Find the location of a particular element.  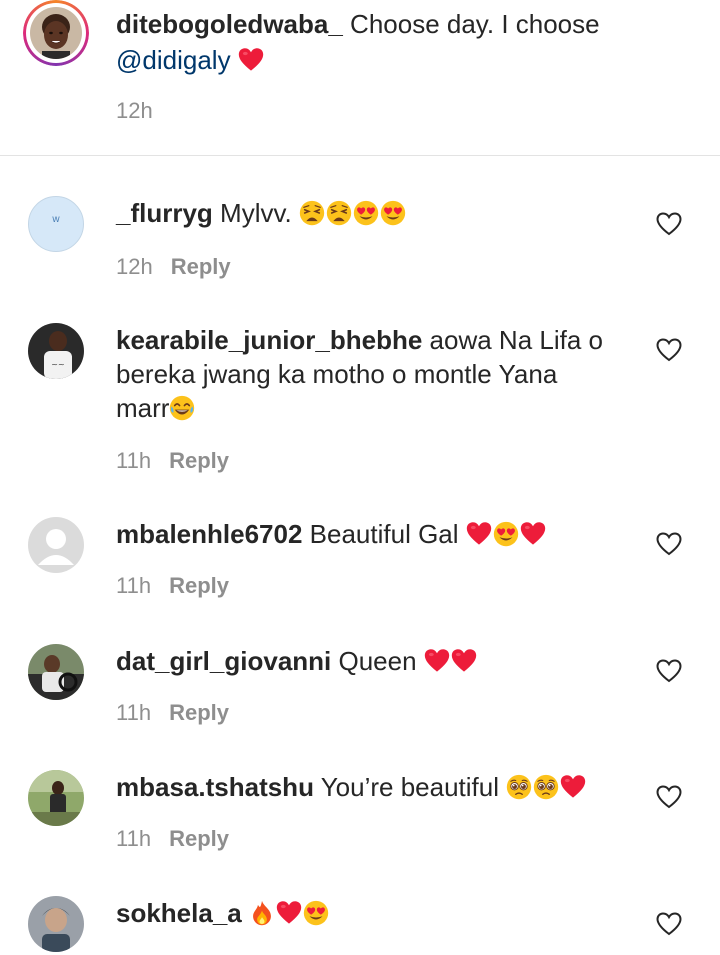

comment-username: sokhela_a is located at coordinates (179, 913).